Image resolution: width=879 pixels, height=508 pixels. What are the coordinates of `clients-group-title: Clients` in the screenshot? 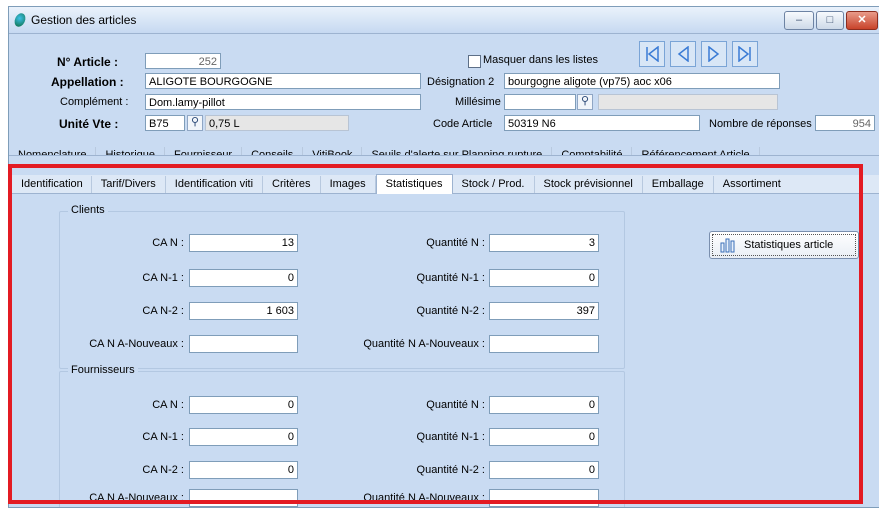 It's located at (88, 210).